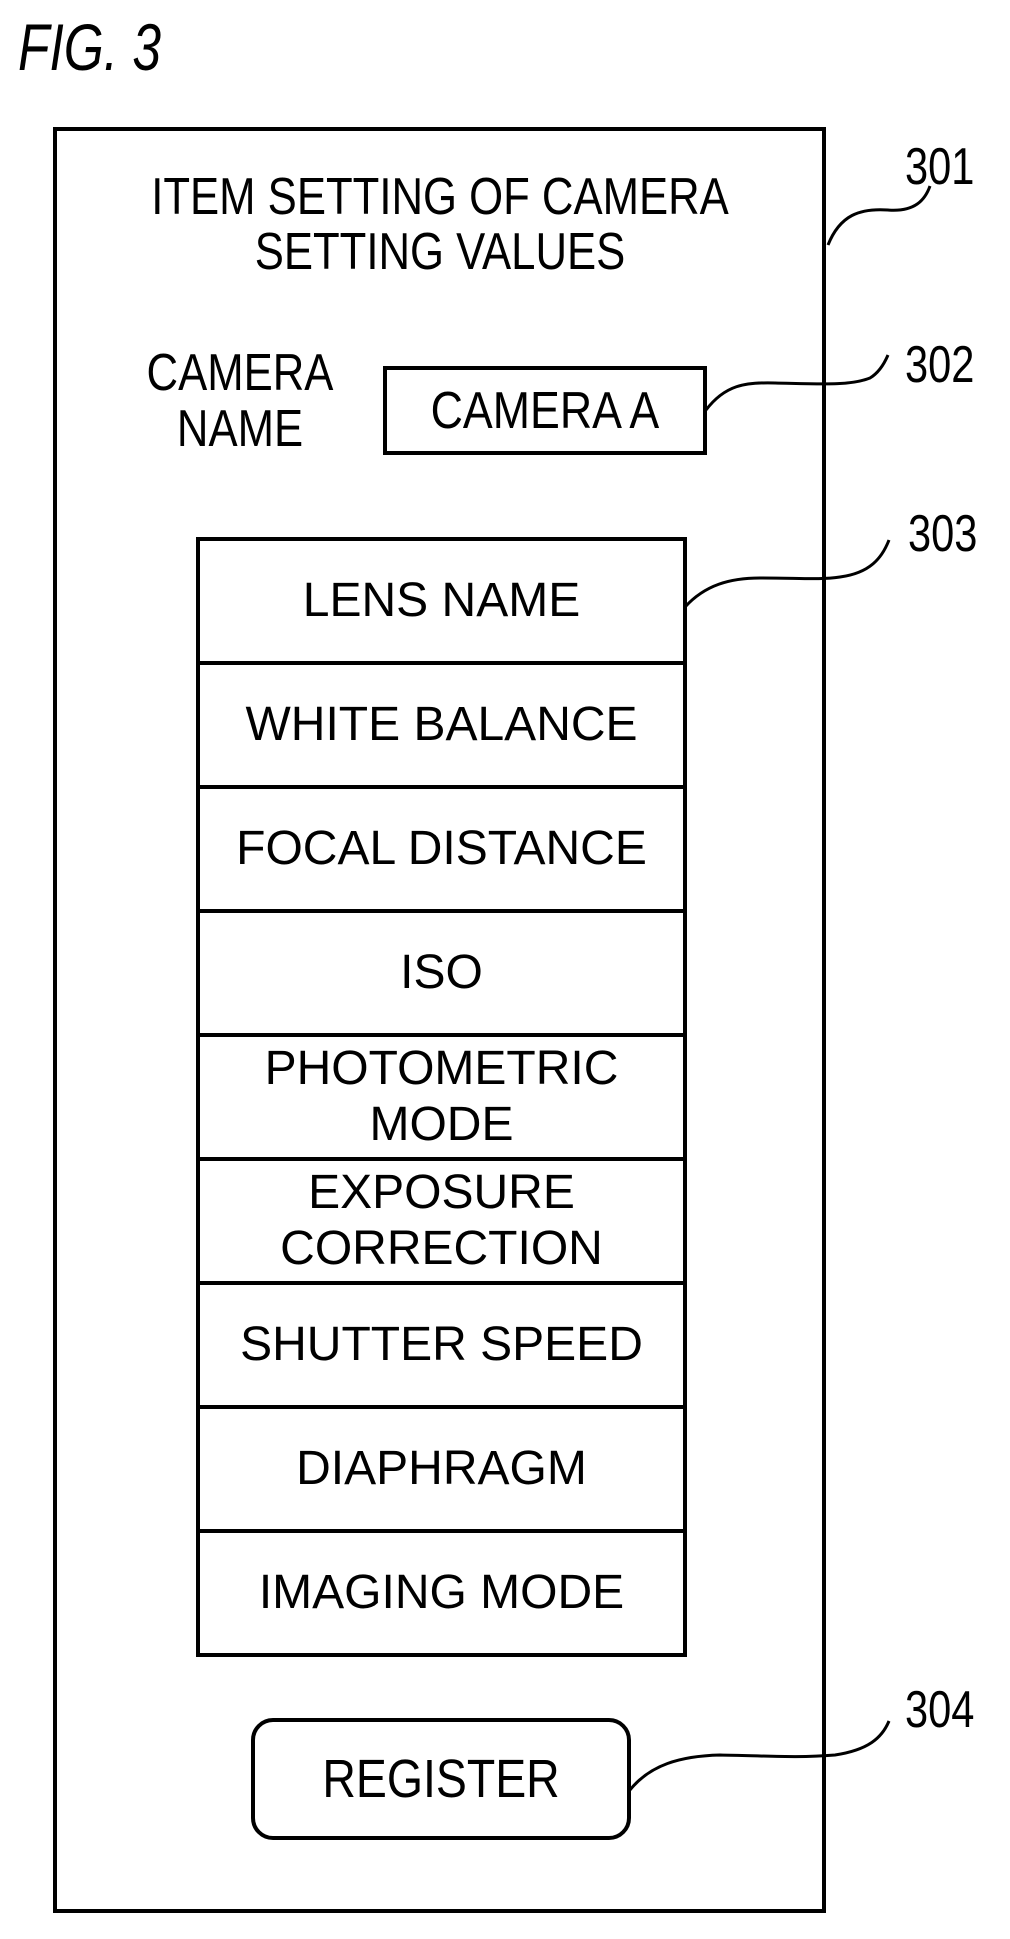 The image size is (1010, 1939). I want to click on setting-item-white-balance: WHITE BALANCE, so click(441, 727).